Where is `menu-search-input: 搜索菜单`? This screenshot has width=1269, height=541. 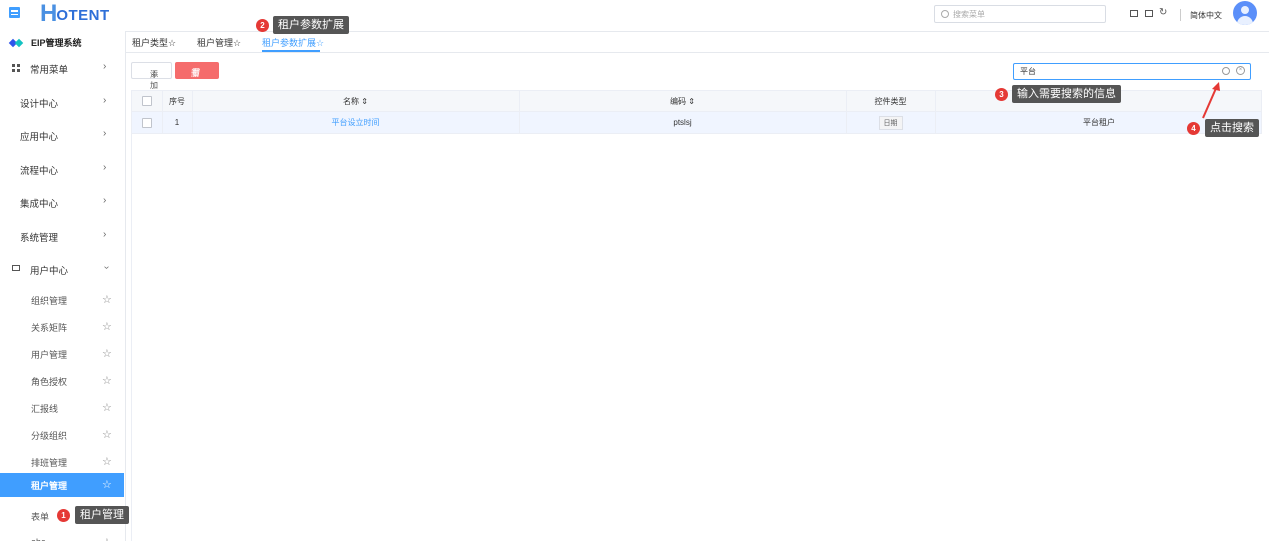 menu-search-input: 搜索菜单 is located at coordinates (1020, 14).